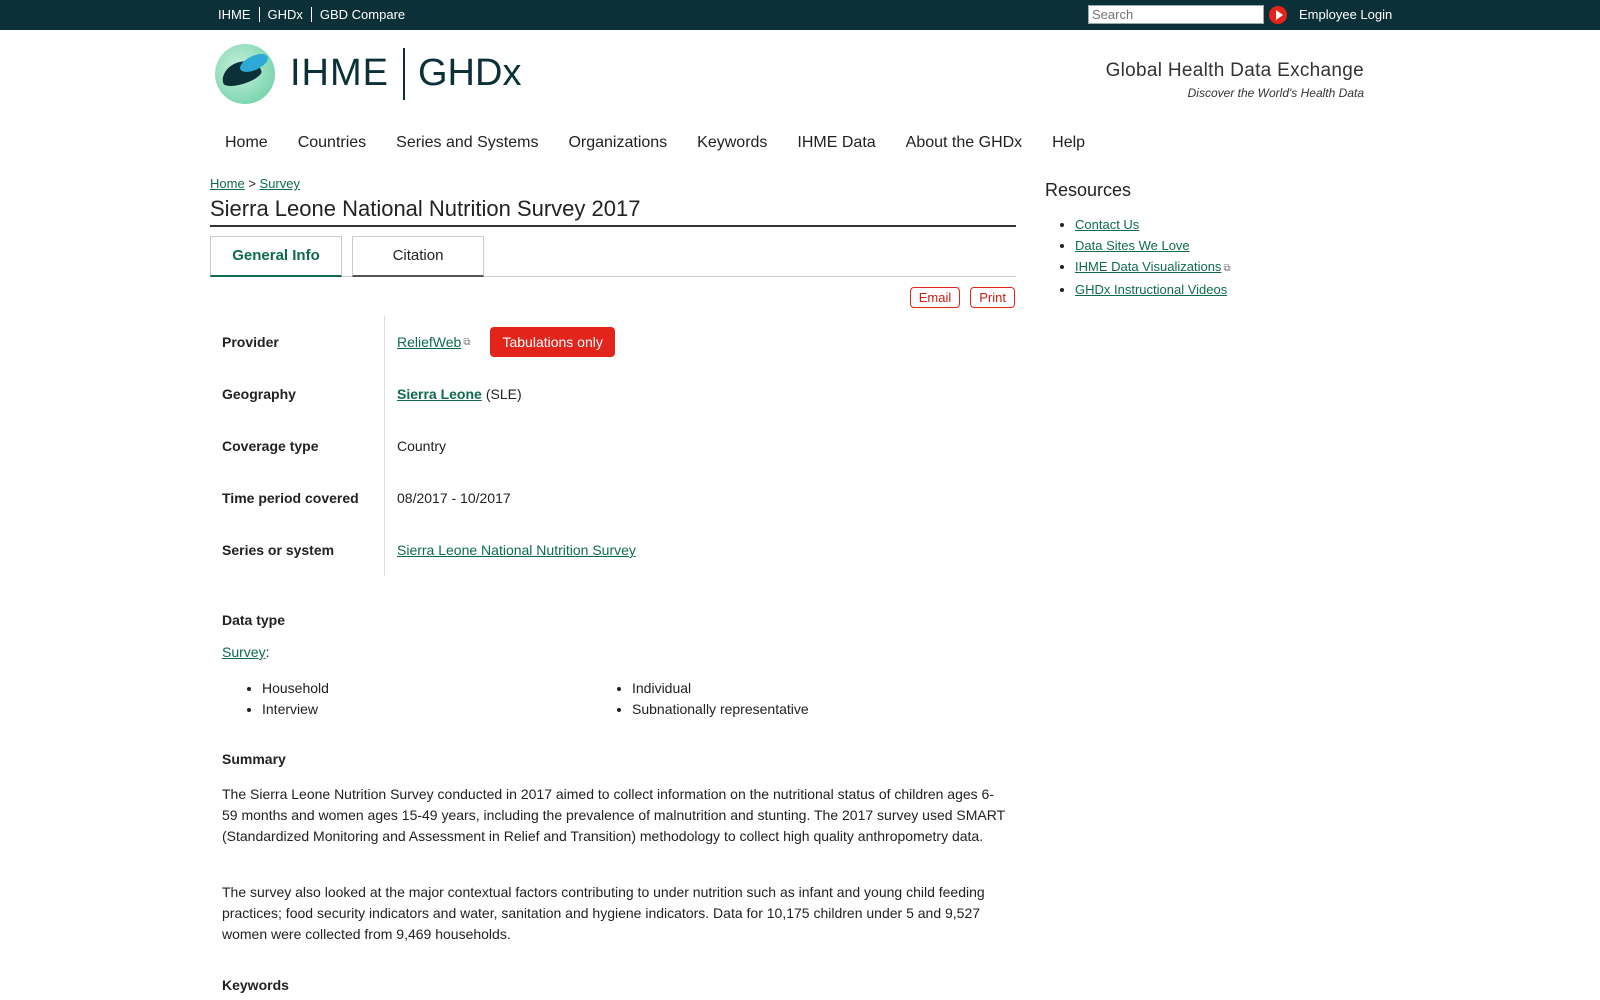  Describe the element at coordinates (418, 256) in the screenshot. I see `tab-citation: Citation` at that location.